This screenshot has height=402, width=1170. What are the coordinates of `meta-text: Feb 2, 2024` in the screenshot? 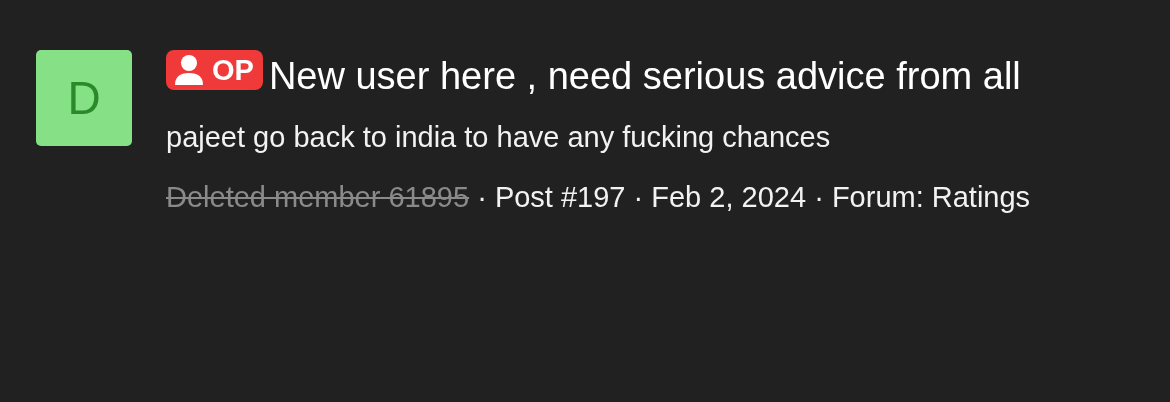 It's located at (729, 196).